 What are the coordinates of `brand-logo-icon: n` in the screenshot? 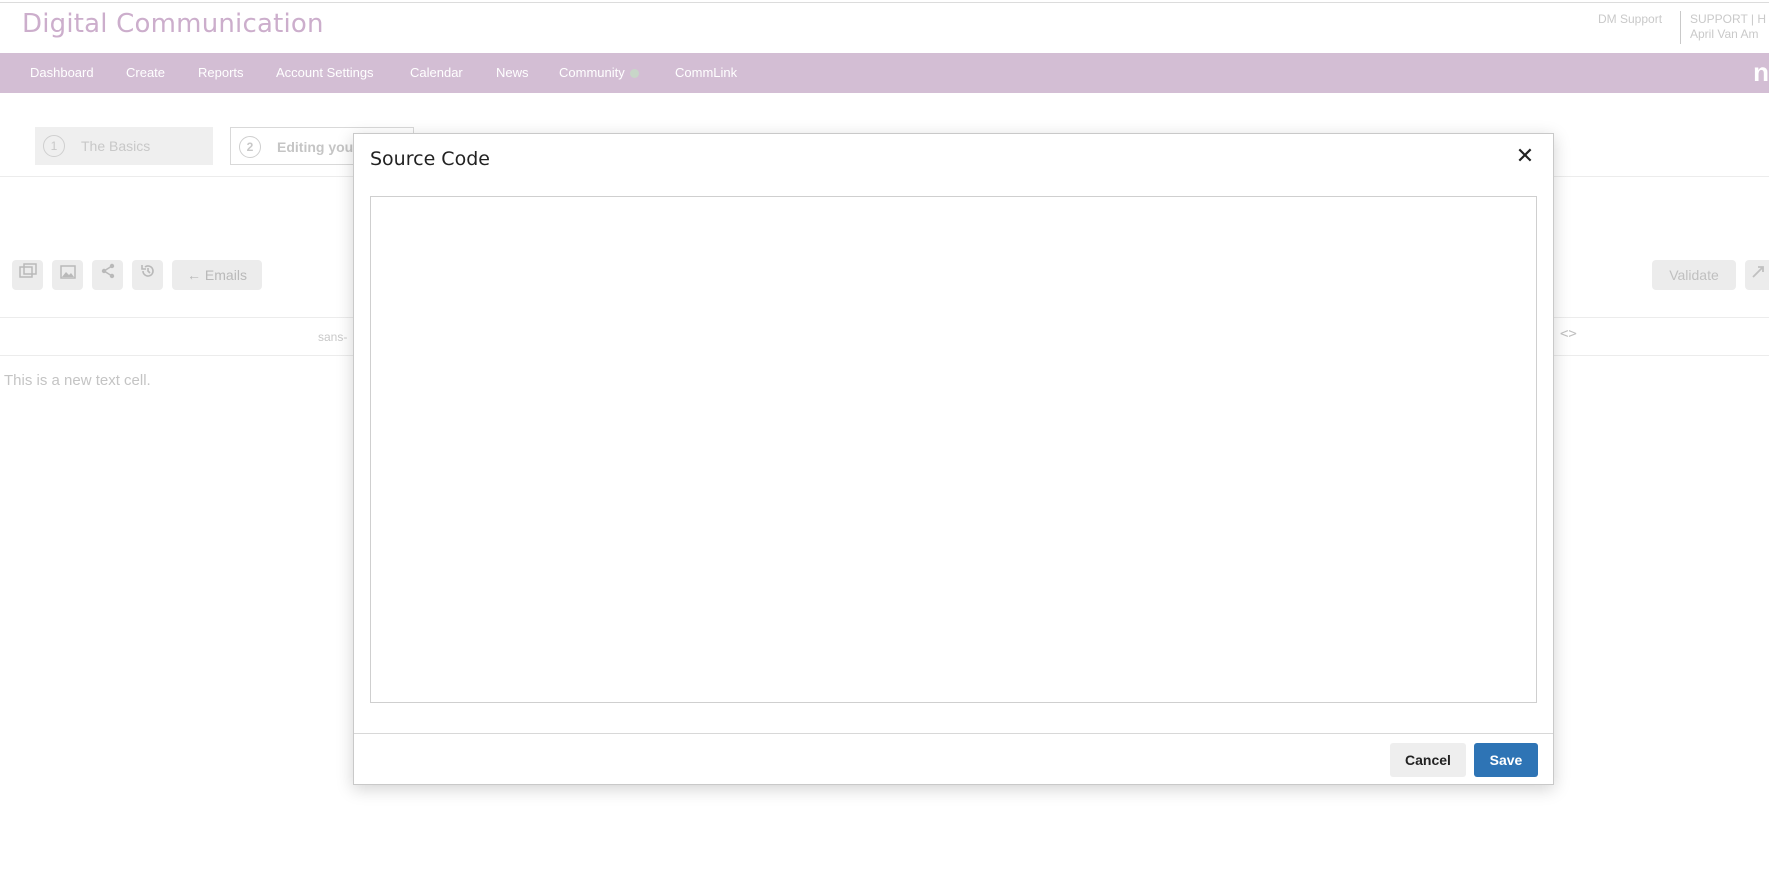 It's located at (1761, 72).